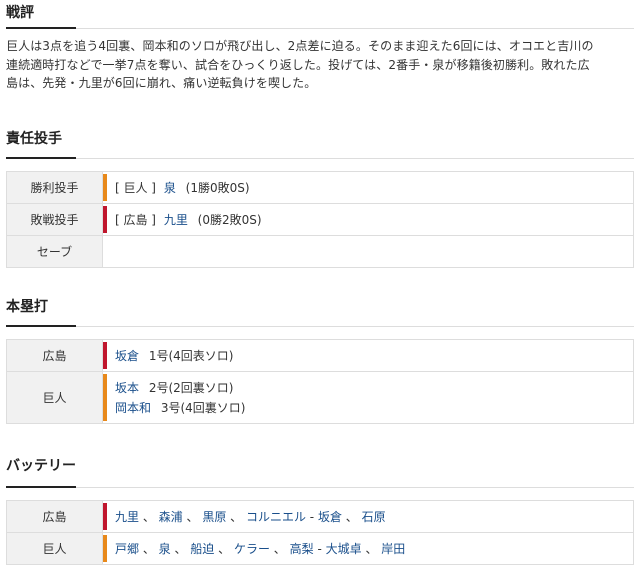 This screenshot has height=570, width=640. Describe the element at coordinates (368, 355) in the screenshot. I see `homerun-value: 坂倉 1号(4回表ソロ)` at that location.